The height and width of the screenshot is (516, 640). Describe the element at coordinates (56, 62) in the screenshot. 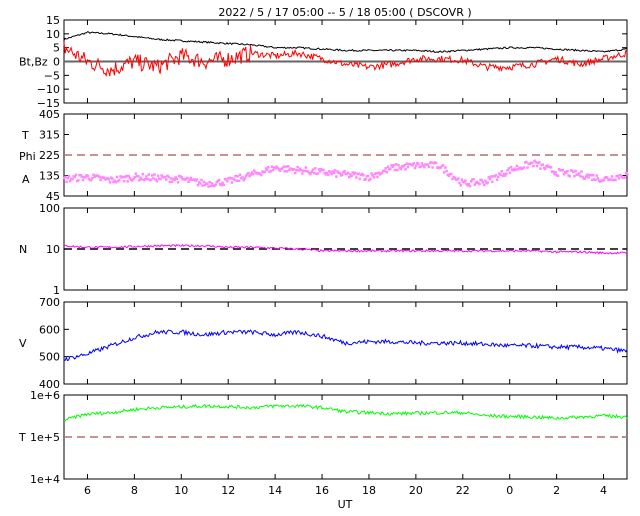

I see `y-tick-label: 0` at that location.